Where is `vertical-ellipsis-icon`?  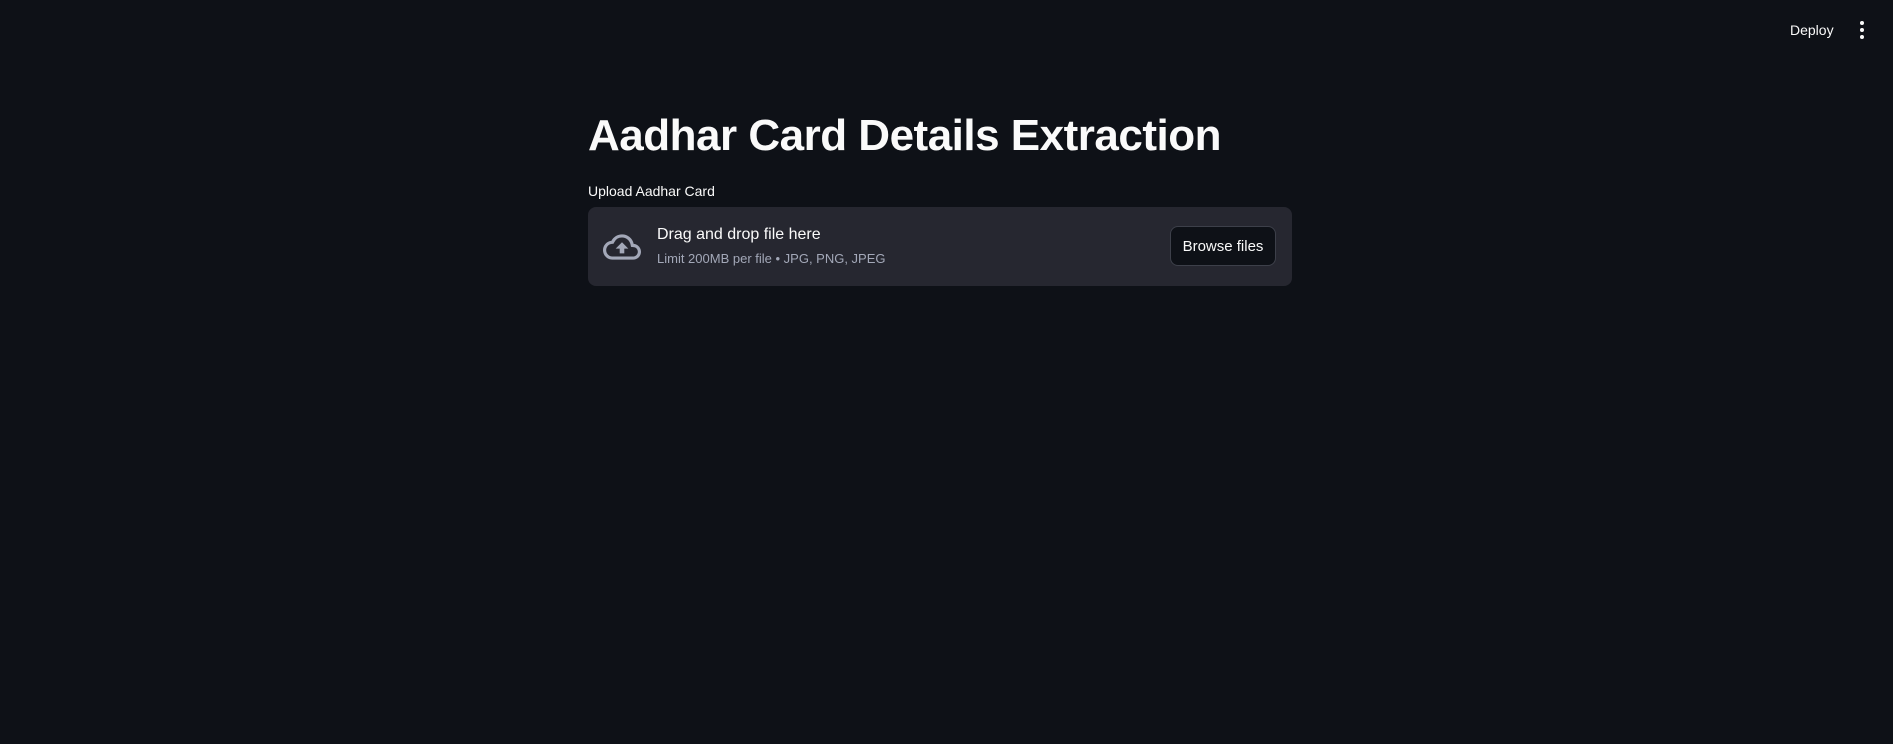 vertical-ellipsis-icon is located at coordinates (1862, 30).